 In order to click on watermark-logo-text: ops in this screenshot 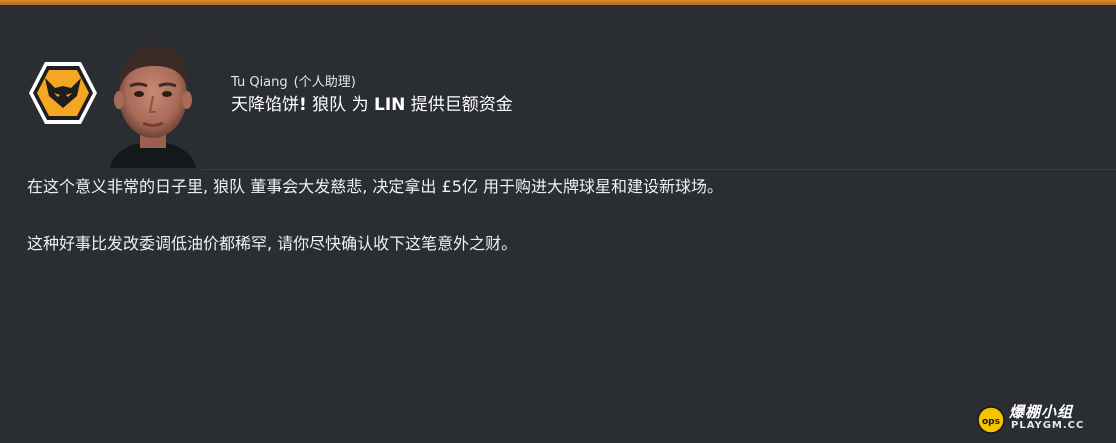, I will do `click(991, 422)`.